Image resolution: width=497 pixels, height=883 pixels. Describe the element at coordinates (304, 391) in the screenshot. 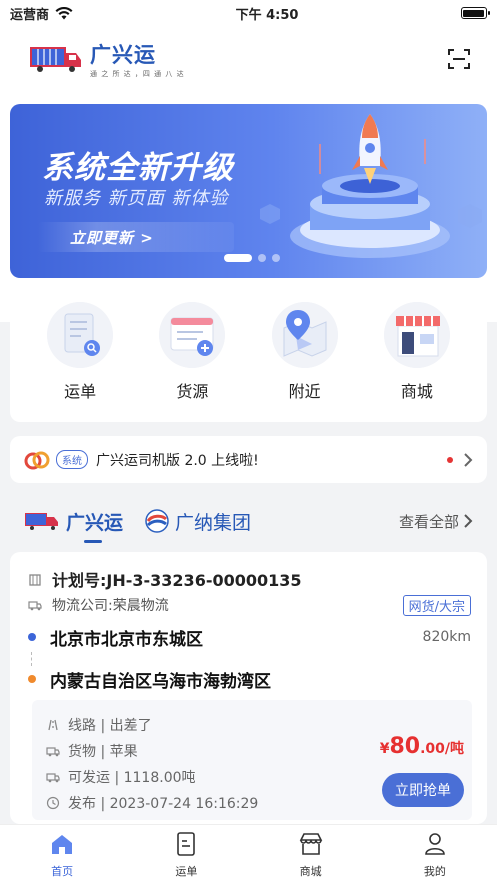

I see `quick-label: 附近` at that location.